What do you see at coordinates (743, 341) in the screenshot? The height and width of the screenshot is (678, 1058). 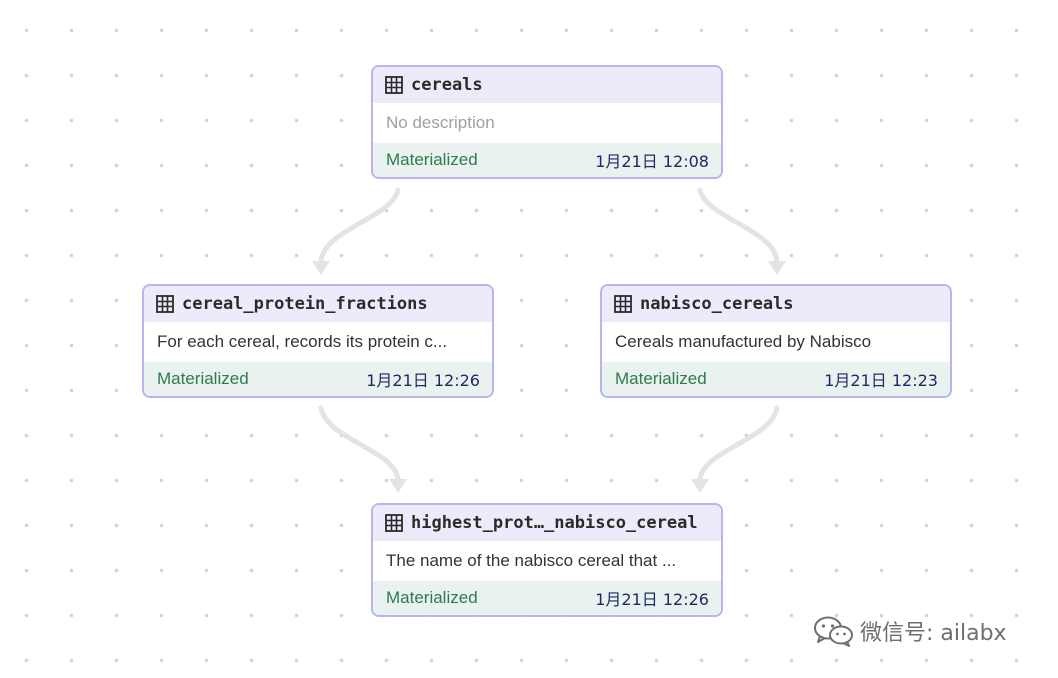 I see `node-description: Cereals manufactured by Nabisco` at bounding box center [743, 341].